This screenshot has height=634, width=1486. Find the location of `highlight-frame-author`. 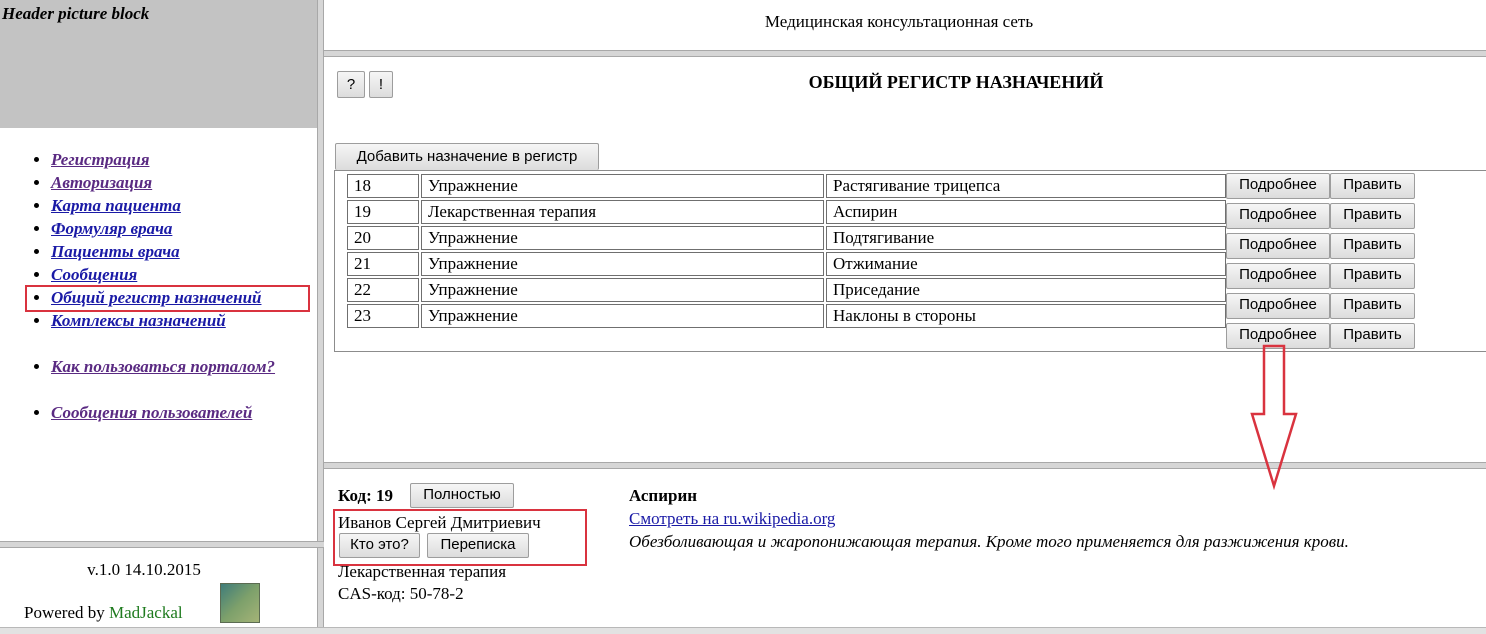

highlight-frame-author is located at coordinates (460, 537).